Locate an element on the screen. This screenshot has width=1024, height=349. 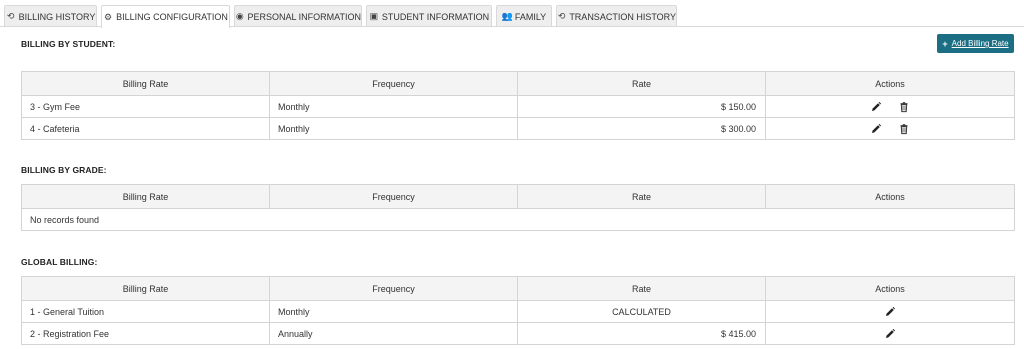
users-icon: 👥 is located at coordinates (507, 16).